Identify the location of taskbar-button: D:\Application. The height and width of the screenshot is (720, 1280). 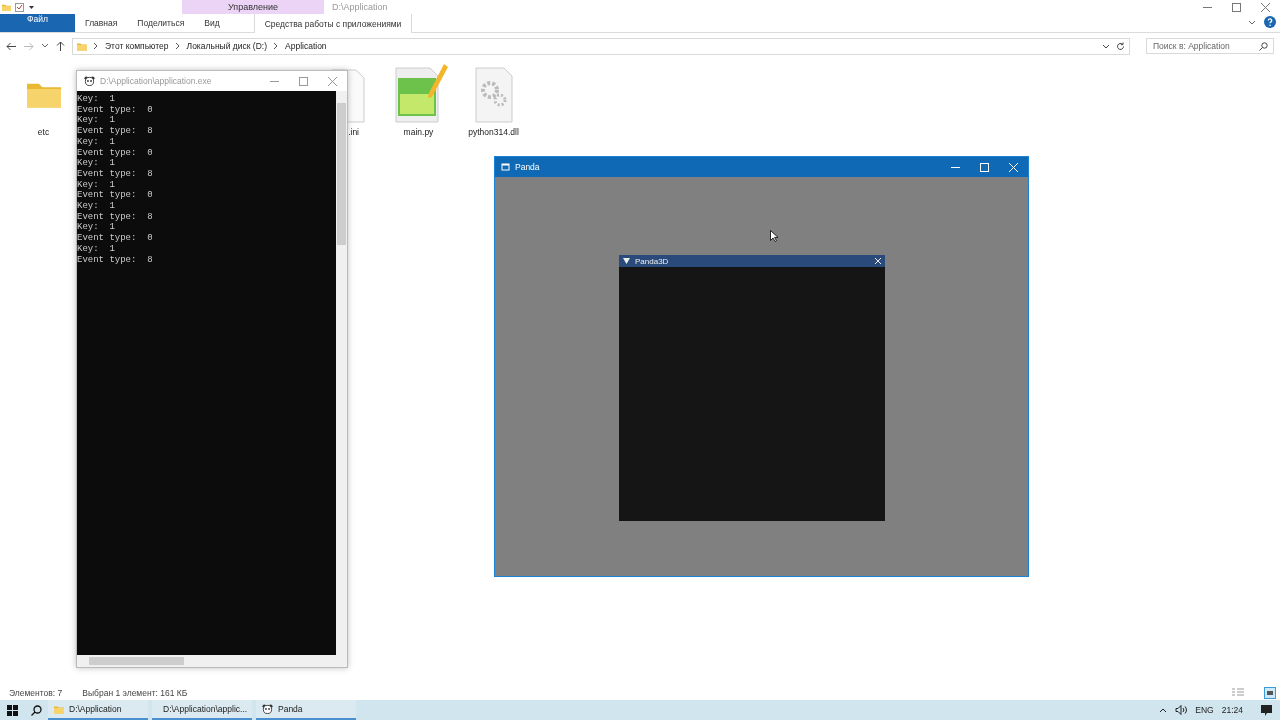
(98, 710).